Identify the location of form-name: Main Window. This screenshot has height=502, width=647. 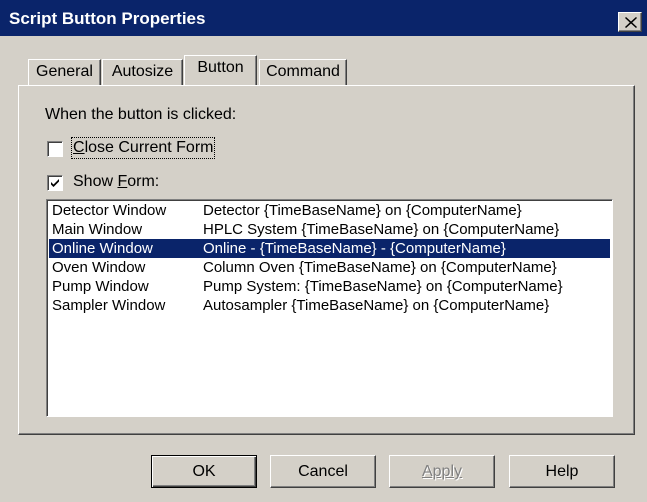
(97, 229).